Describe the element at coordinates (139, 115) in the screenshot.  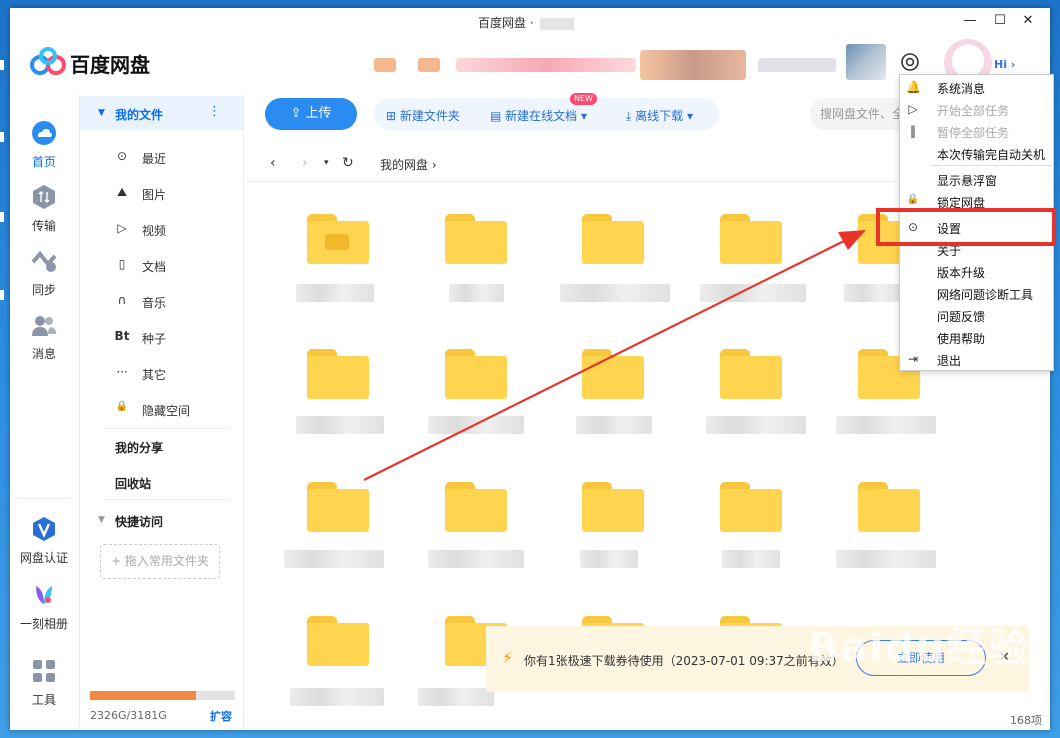
I see `sidebar-my-files-label: 我的文件` at that location.